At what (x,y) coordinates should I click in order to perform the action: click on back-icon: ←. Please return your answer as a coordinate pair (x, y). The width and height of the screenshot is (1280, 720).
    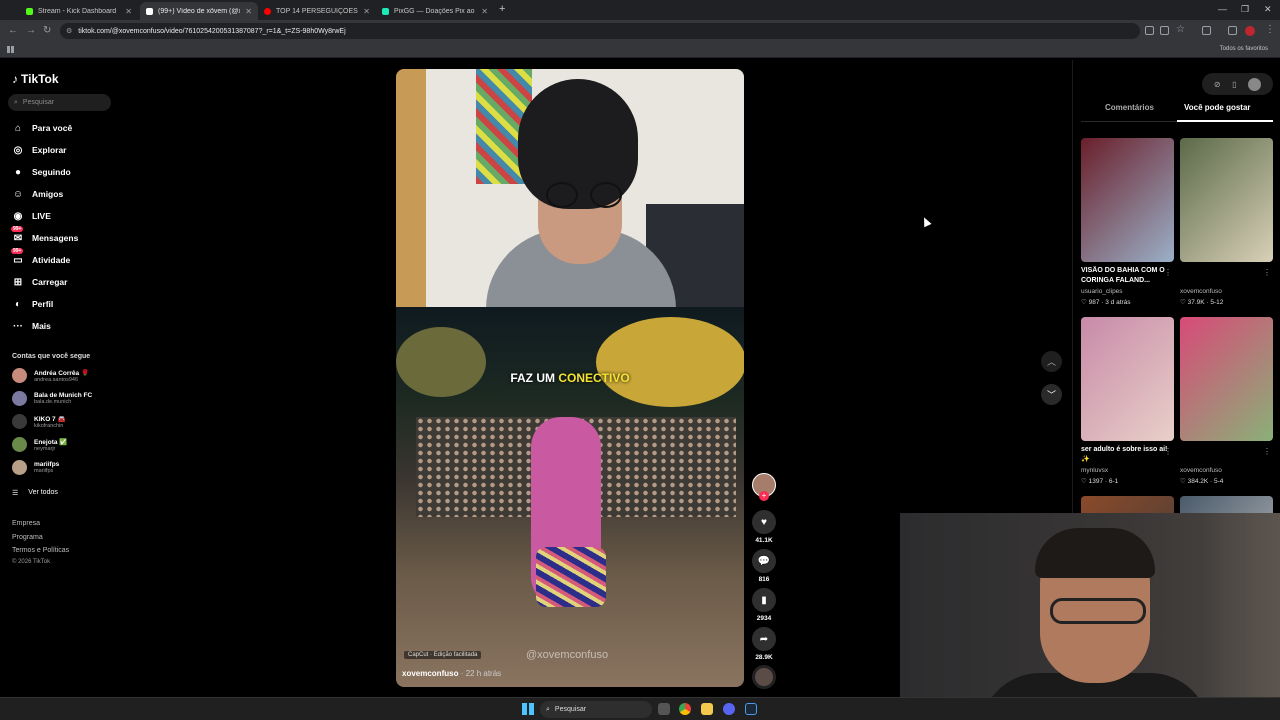
    Looking at the image, I should click on (13, 30).